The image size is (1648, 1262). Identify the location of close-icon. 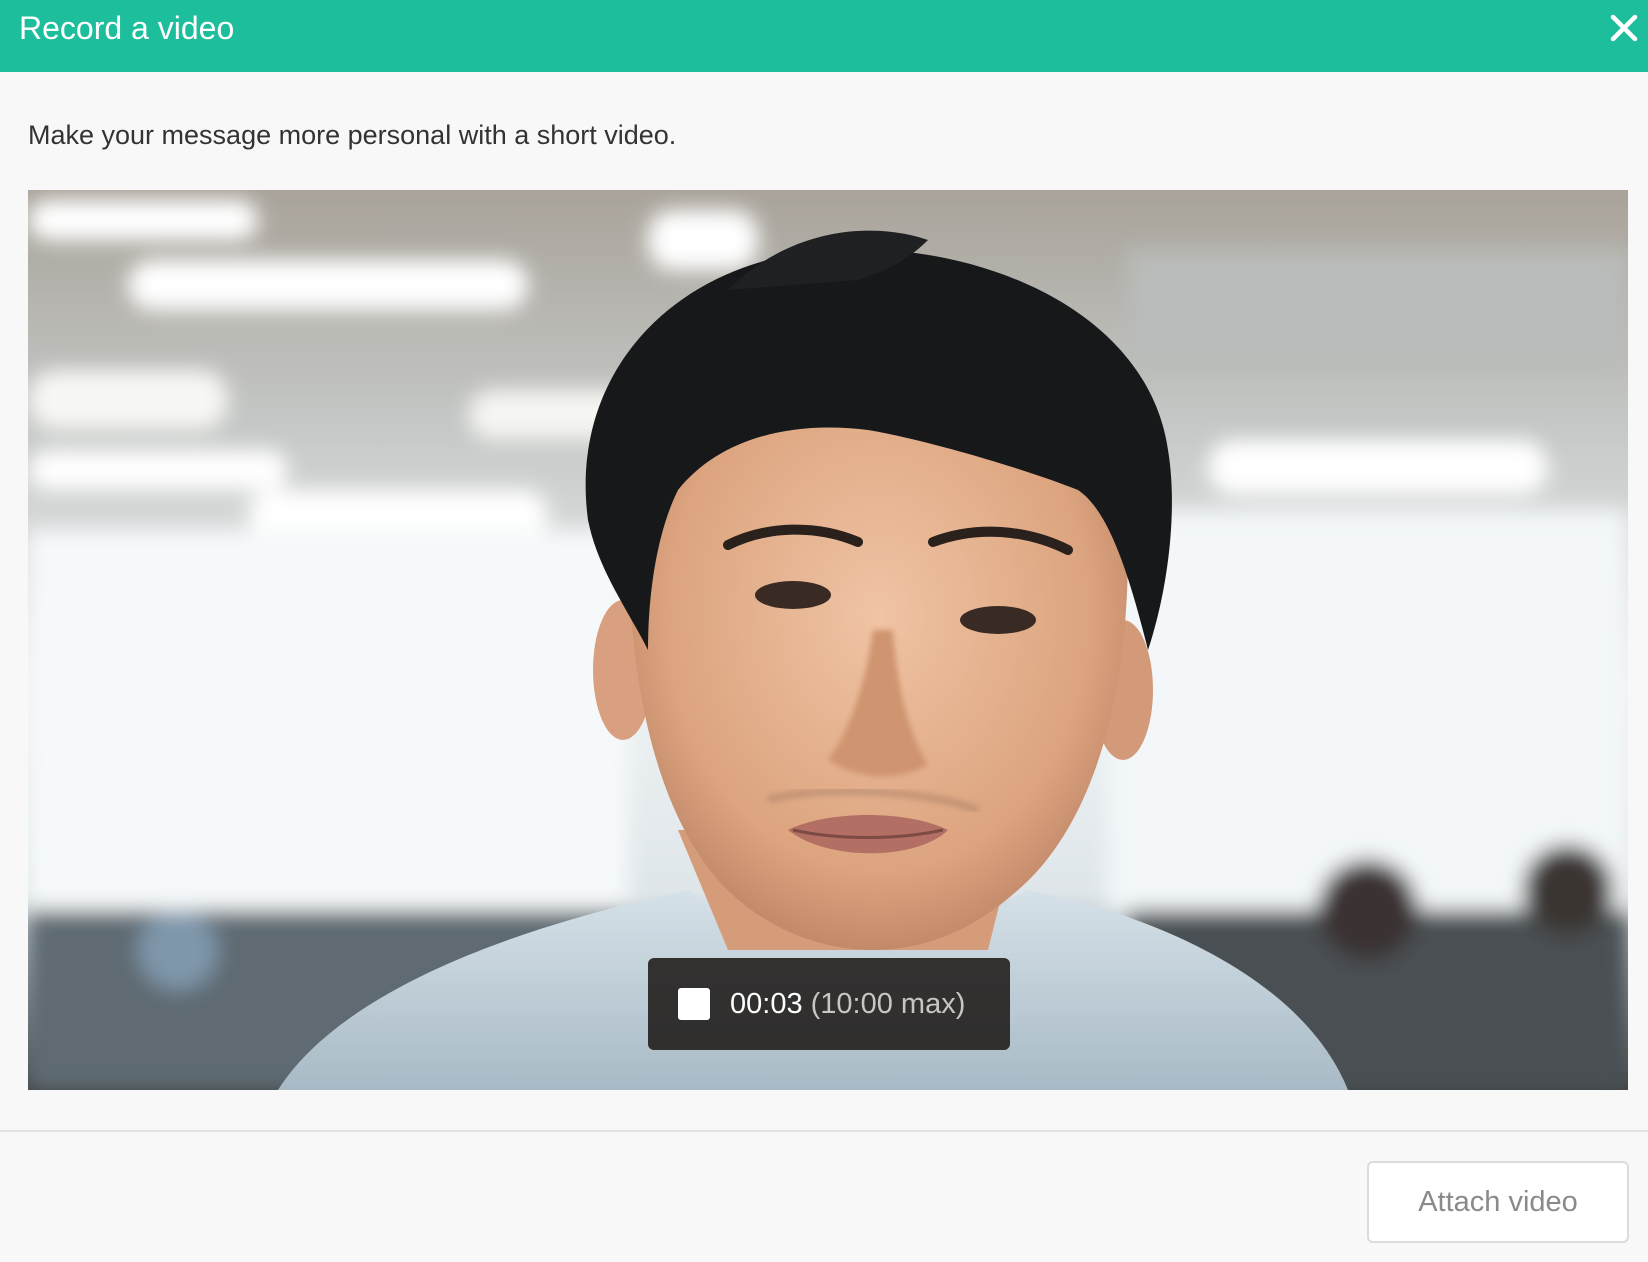
(1624, 28).